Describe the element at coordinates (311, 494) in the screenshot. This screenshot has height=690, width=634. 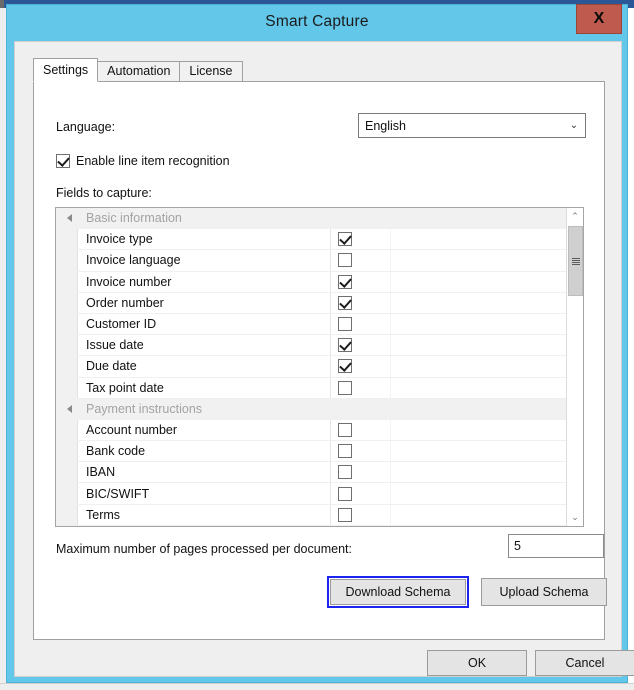
I see `list-item: BIC/SWIFT` at that location.